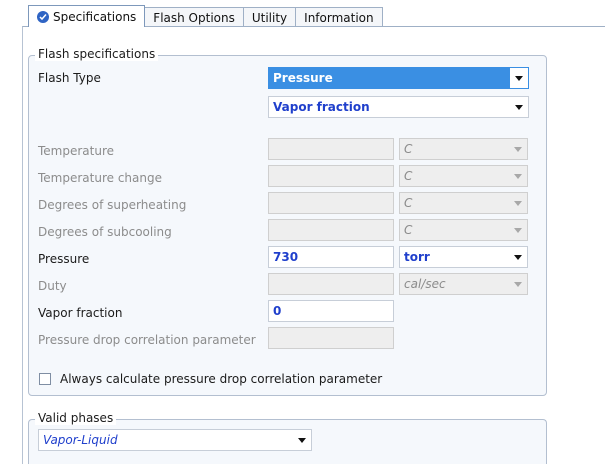 Image resolution: width=605 pixels, height=464 pixels. What do you see at coordinates (463, 176) in the screenshot?
I see `temperature-change-unit-select: C` at bounding box center [463, 176].